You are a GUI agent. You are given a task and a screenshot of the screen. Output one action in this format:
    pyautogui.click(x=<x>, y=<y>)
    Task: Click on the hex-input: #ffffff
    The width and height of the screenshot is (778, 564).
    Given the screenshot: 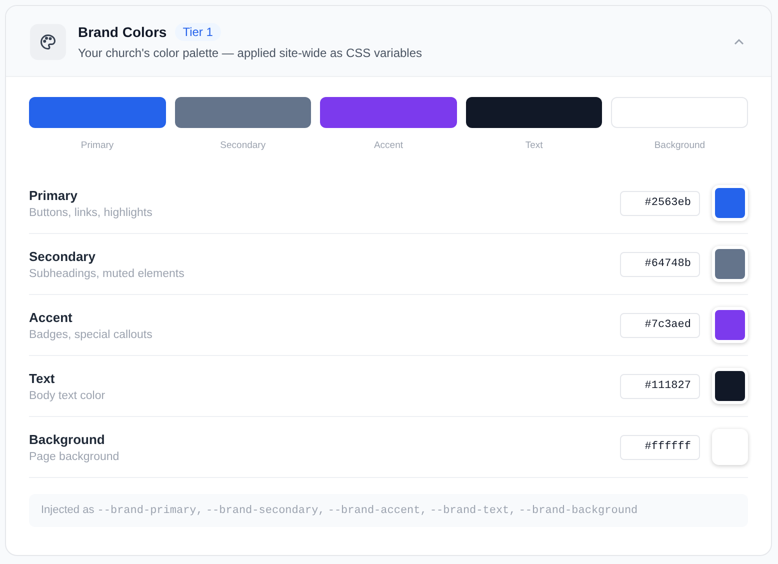 What is the action you would take?
    pyautogui.click(x=660, y=447)
    